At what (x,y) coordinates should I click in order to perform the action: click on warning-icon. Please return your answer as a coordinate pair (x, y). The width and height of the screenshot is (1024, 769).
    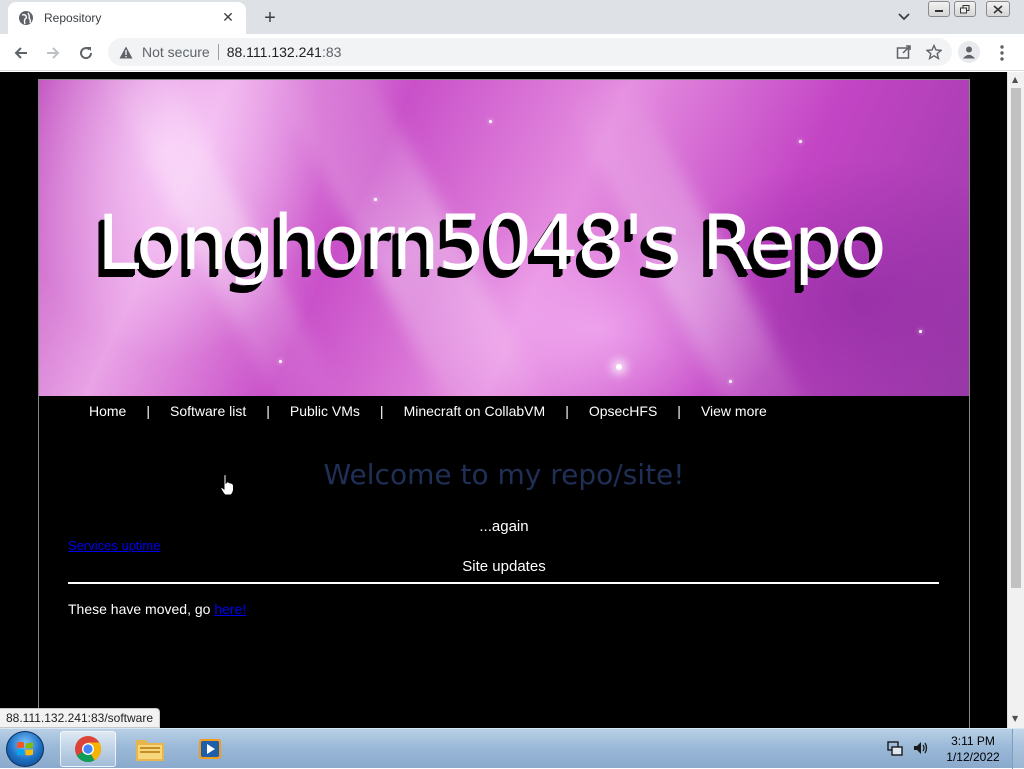
    Looking at the image, I should click on (126, 52).